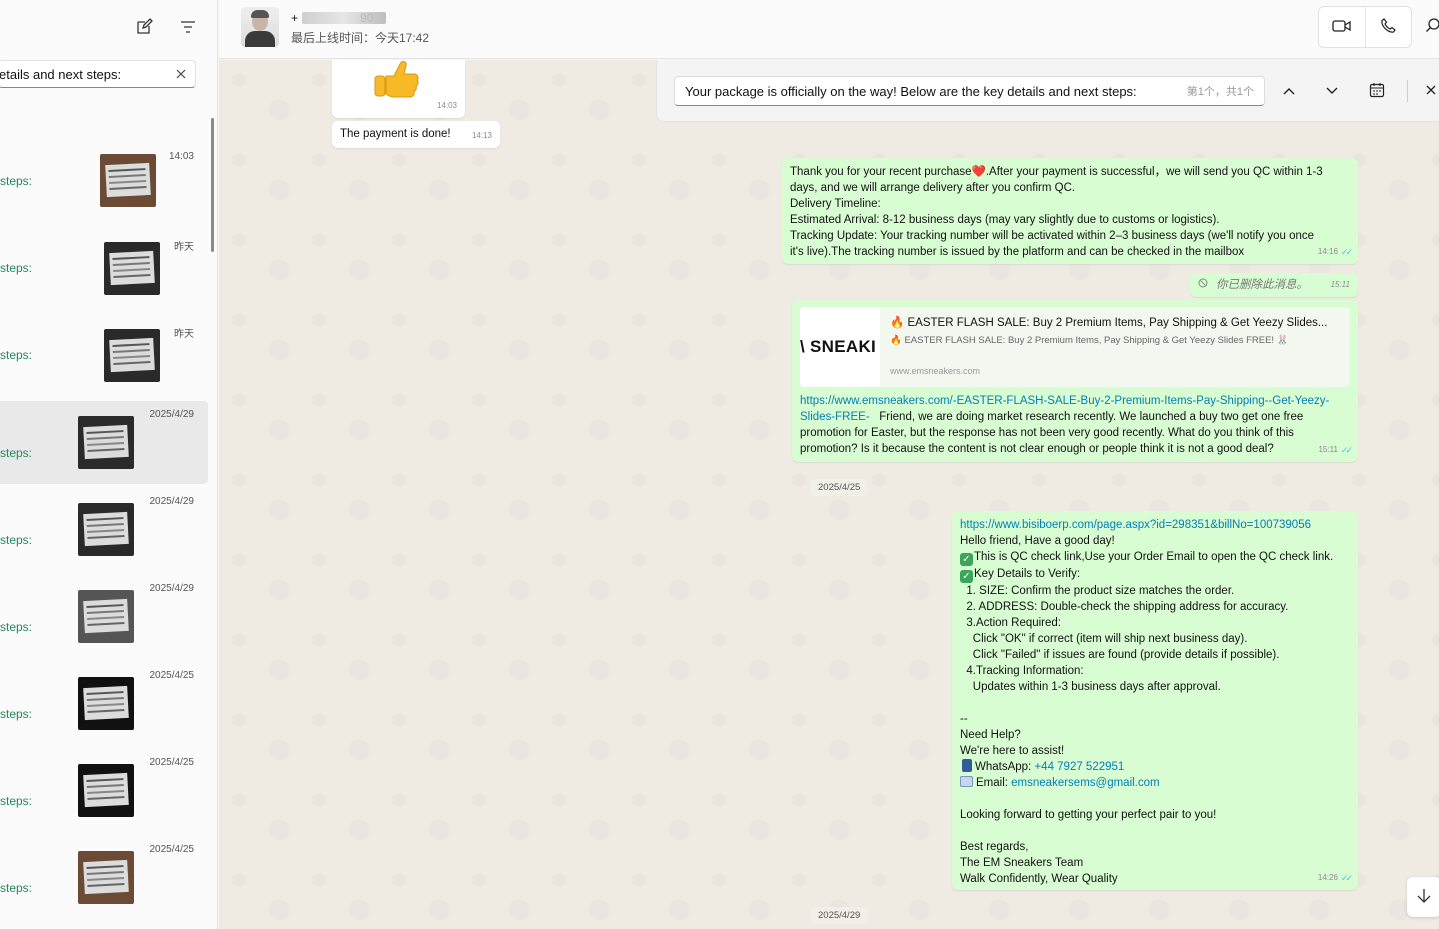 This screenshot has height=929, width=1439. Describe the element at coordinates (966, 781) in the screenshot. I see `mail-icon` at that location.